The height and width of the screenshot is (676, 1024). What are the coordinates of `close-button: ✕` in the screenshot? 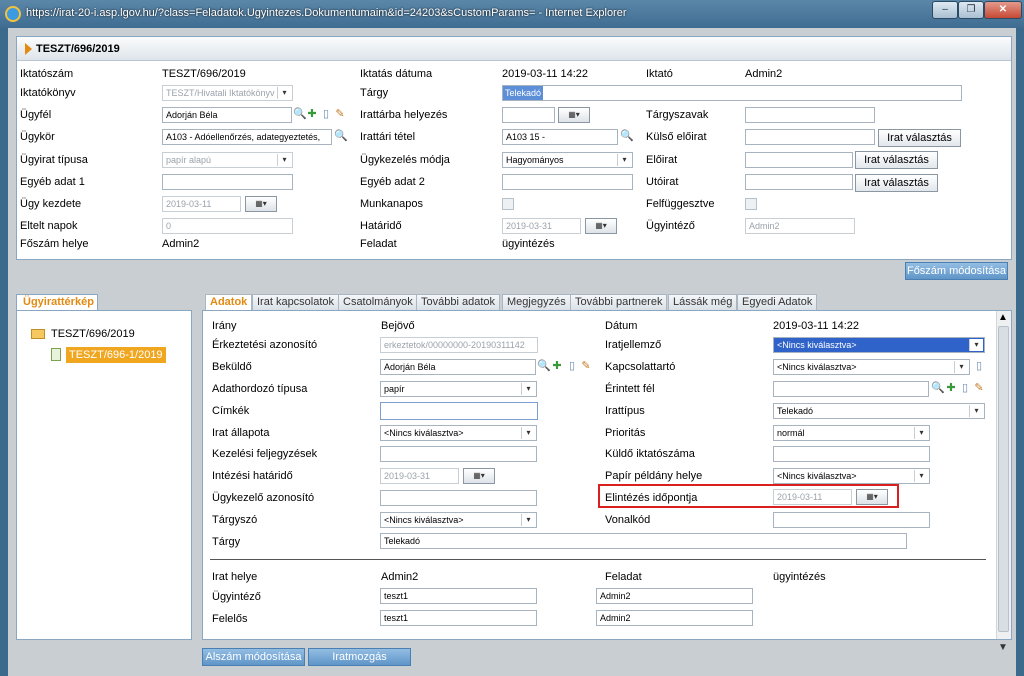 It's located at (1003, 10).